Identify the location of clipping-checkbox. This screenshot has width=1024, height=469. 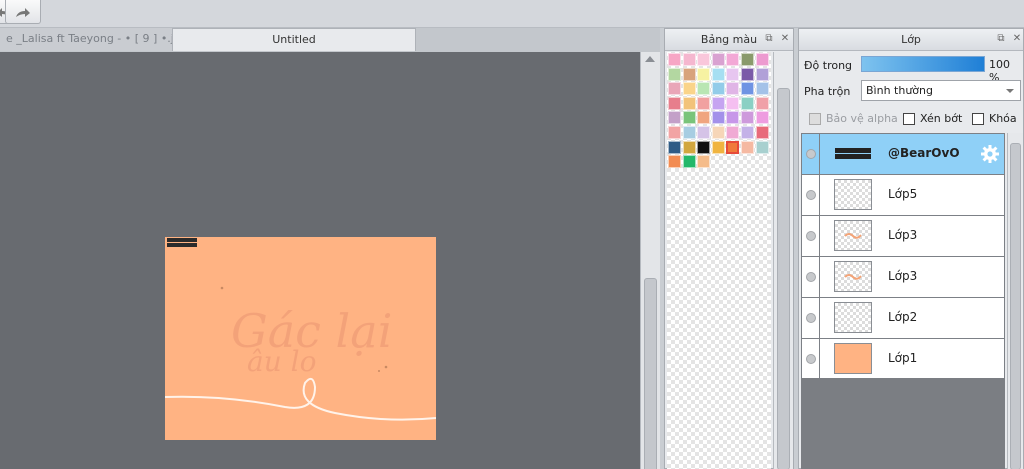
(909, 118).